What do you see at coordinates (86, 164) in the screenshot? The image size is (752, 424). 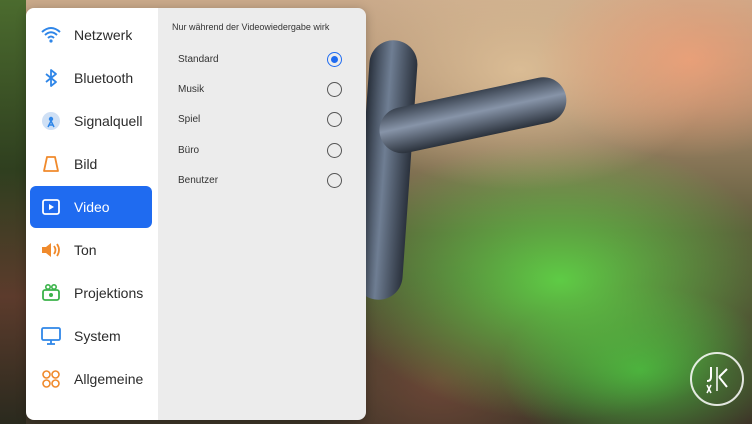 I see `sidebar-item-label: Bild` at bounding box center [86, 164].